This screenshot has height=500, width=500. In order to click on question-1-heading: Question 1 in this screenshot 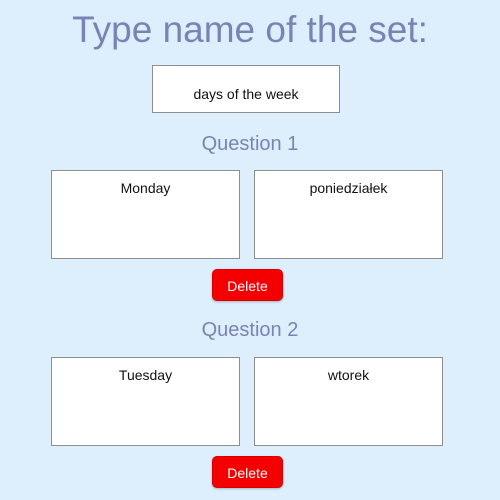, I will do `click(250, 144)`.